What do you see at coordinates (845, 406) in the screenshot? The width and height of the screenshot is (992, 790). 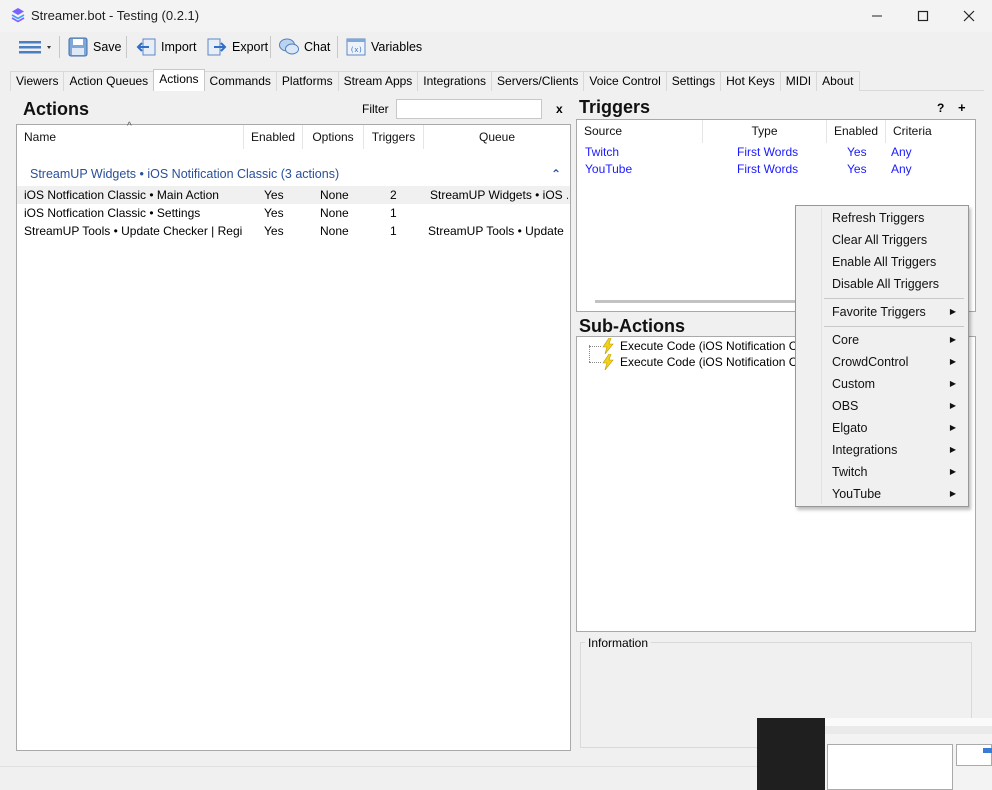 I see `menu-item-label: OBS` at bounding box center [845, 406].